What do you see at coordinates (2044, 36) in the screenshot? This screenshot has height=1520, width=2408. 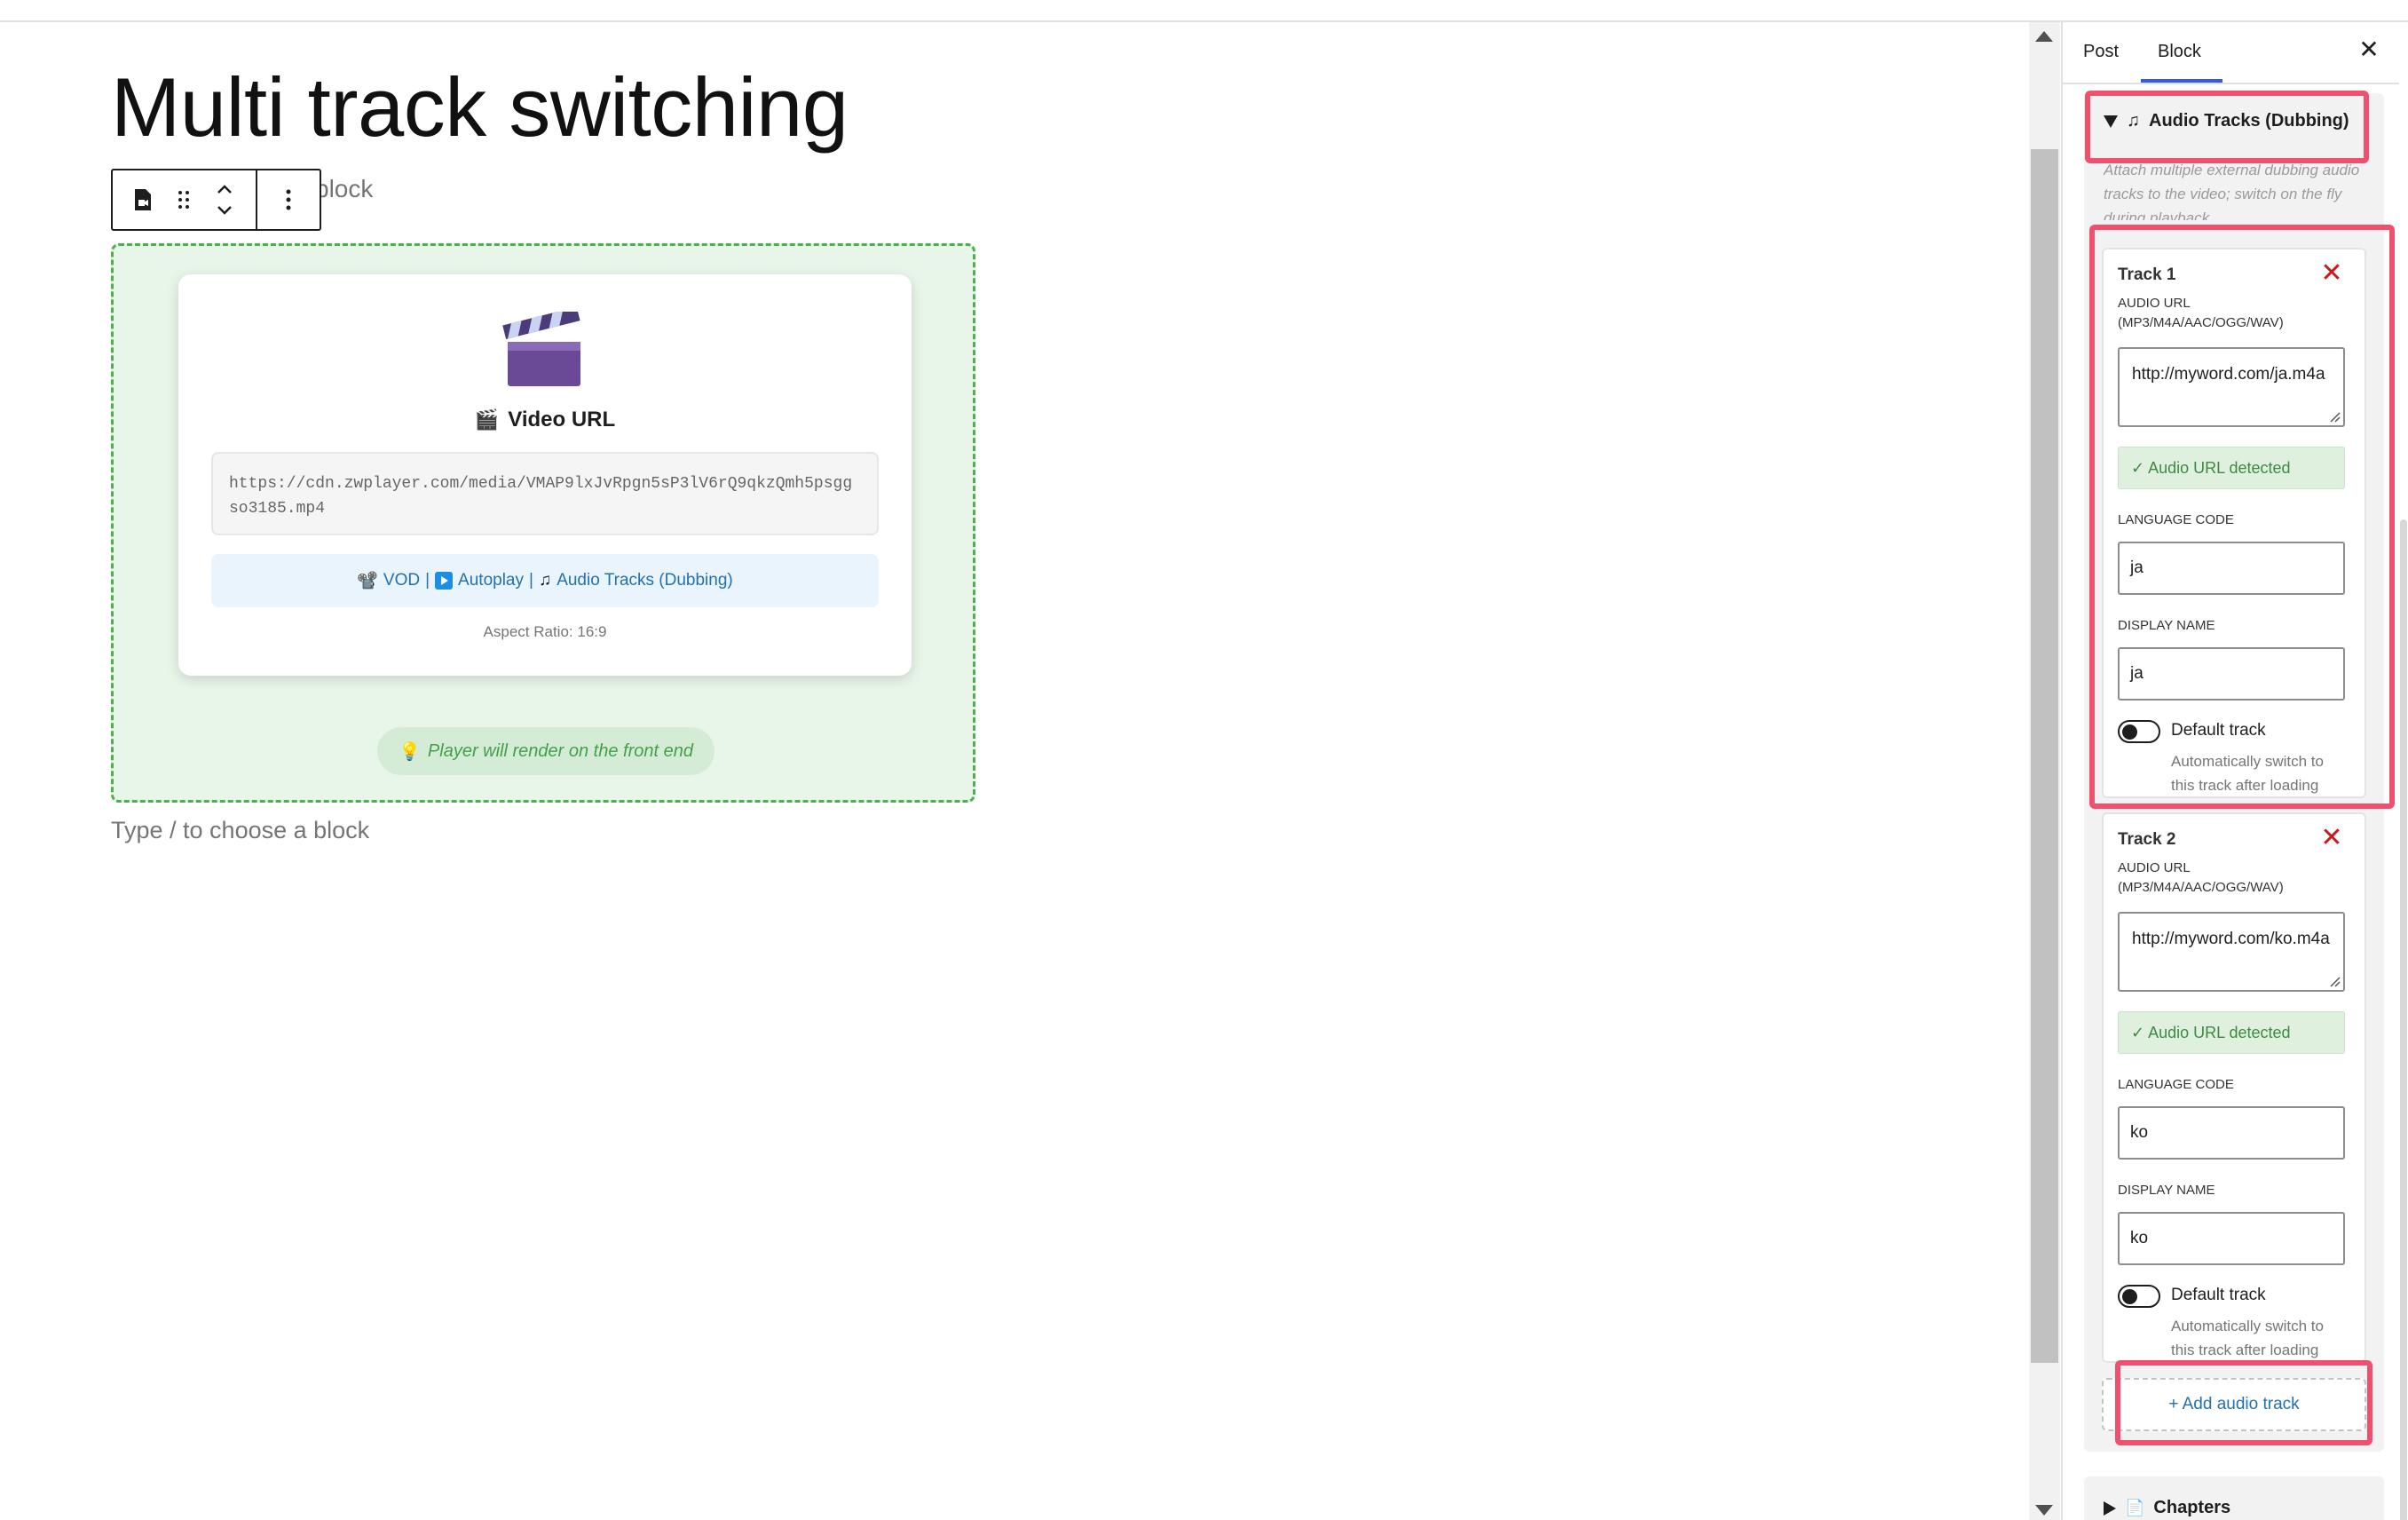 I see `scroll-up-arrow-icon` at bounding box center [2044, 36].